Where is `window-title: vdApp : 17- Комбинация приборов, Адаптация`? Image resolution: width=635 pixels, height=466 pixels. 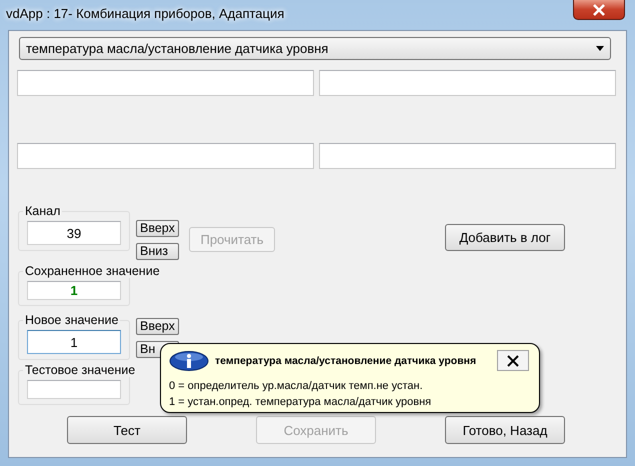
window-title: vdApp : 17- Комбинация приборов, Адаптация is located at coordinates (145, 13).